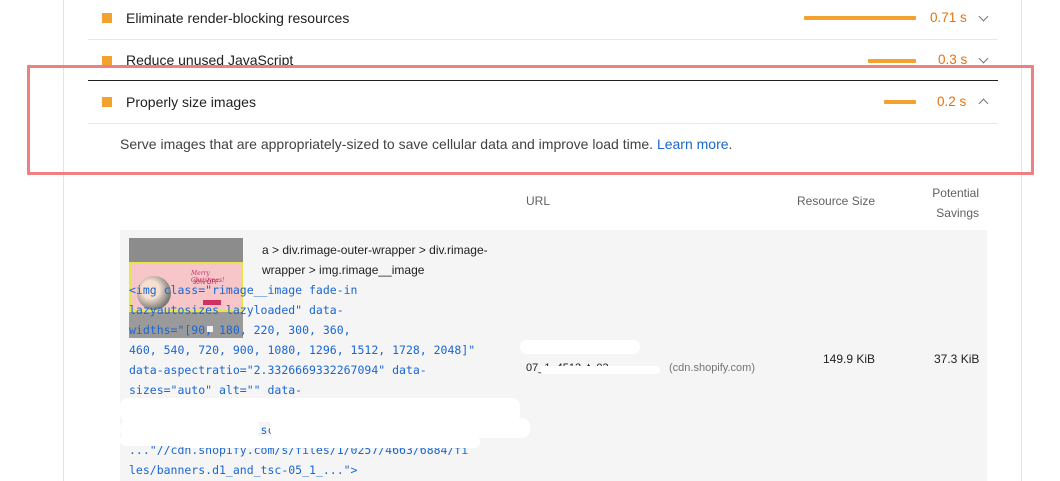 This screenshot has width=1060, height=481. I want to click on column-header-potential-savings: Potential Savings, so click(949, 203).